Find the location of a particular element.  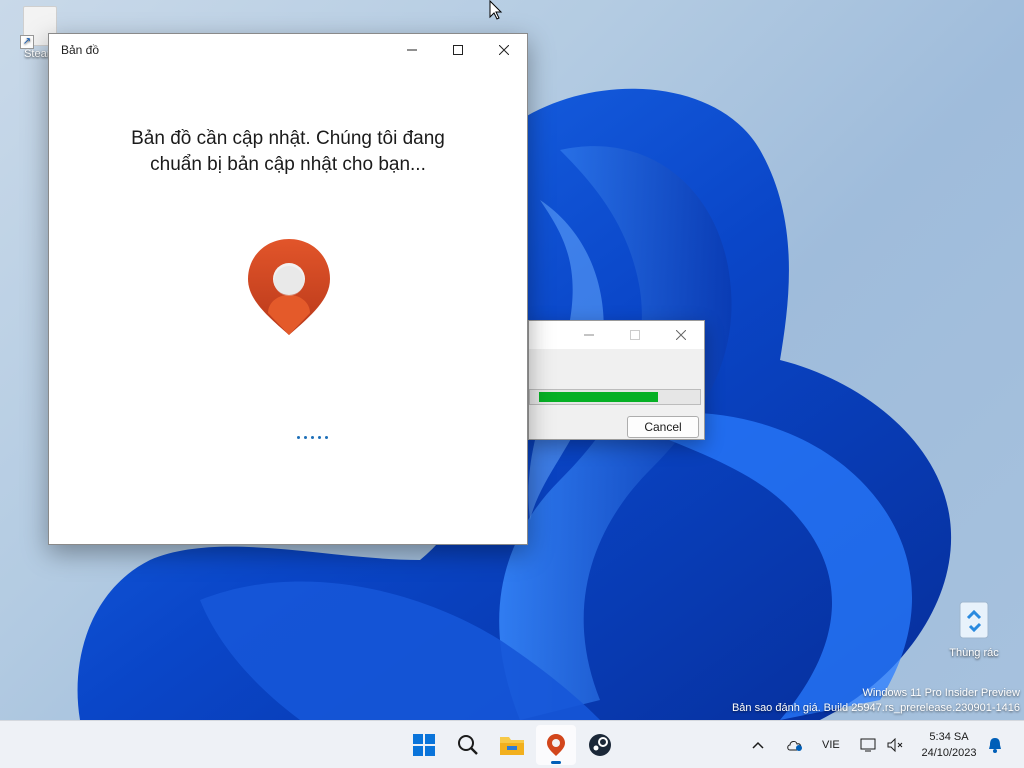

loading-dots is located at coordinates (312, 437).